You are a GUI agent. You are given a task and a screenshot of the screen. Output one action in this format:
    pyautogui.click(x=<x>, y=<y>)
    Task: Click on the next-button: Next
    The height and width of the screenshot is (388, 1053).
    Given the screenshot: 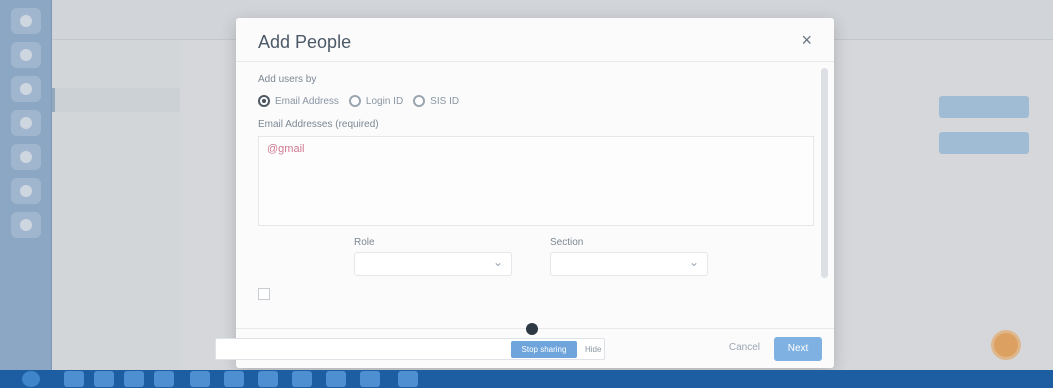 What is the action you would take?
    pyautogui.click(x=798, y=349)
    